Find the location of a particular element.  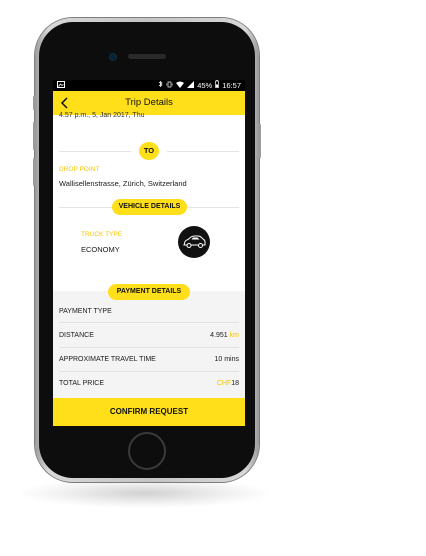

clock: 16:57 is located at coordinates (231, 85).